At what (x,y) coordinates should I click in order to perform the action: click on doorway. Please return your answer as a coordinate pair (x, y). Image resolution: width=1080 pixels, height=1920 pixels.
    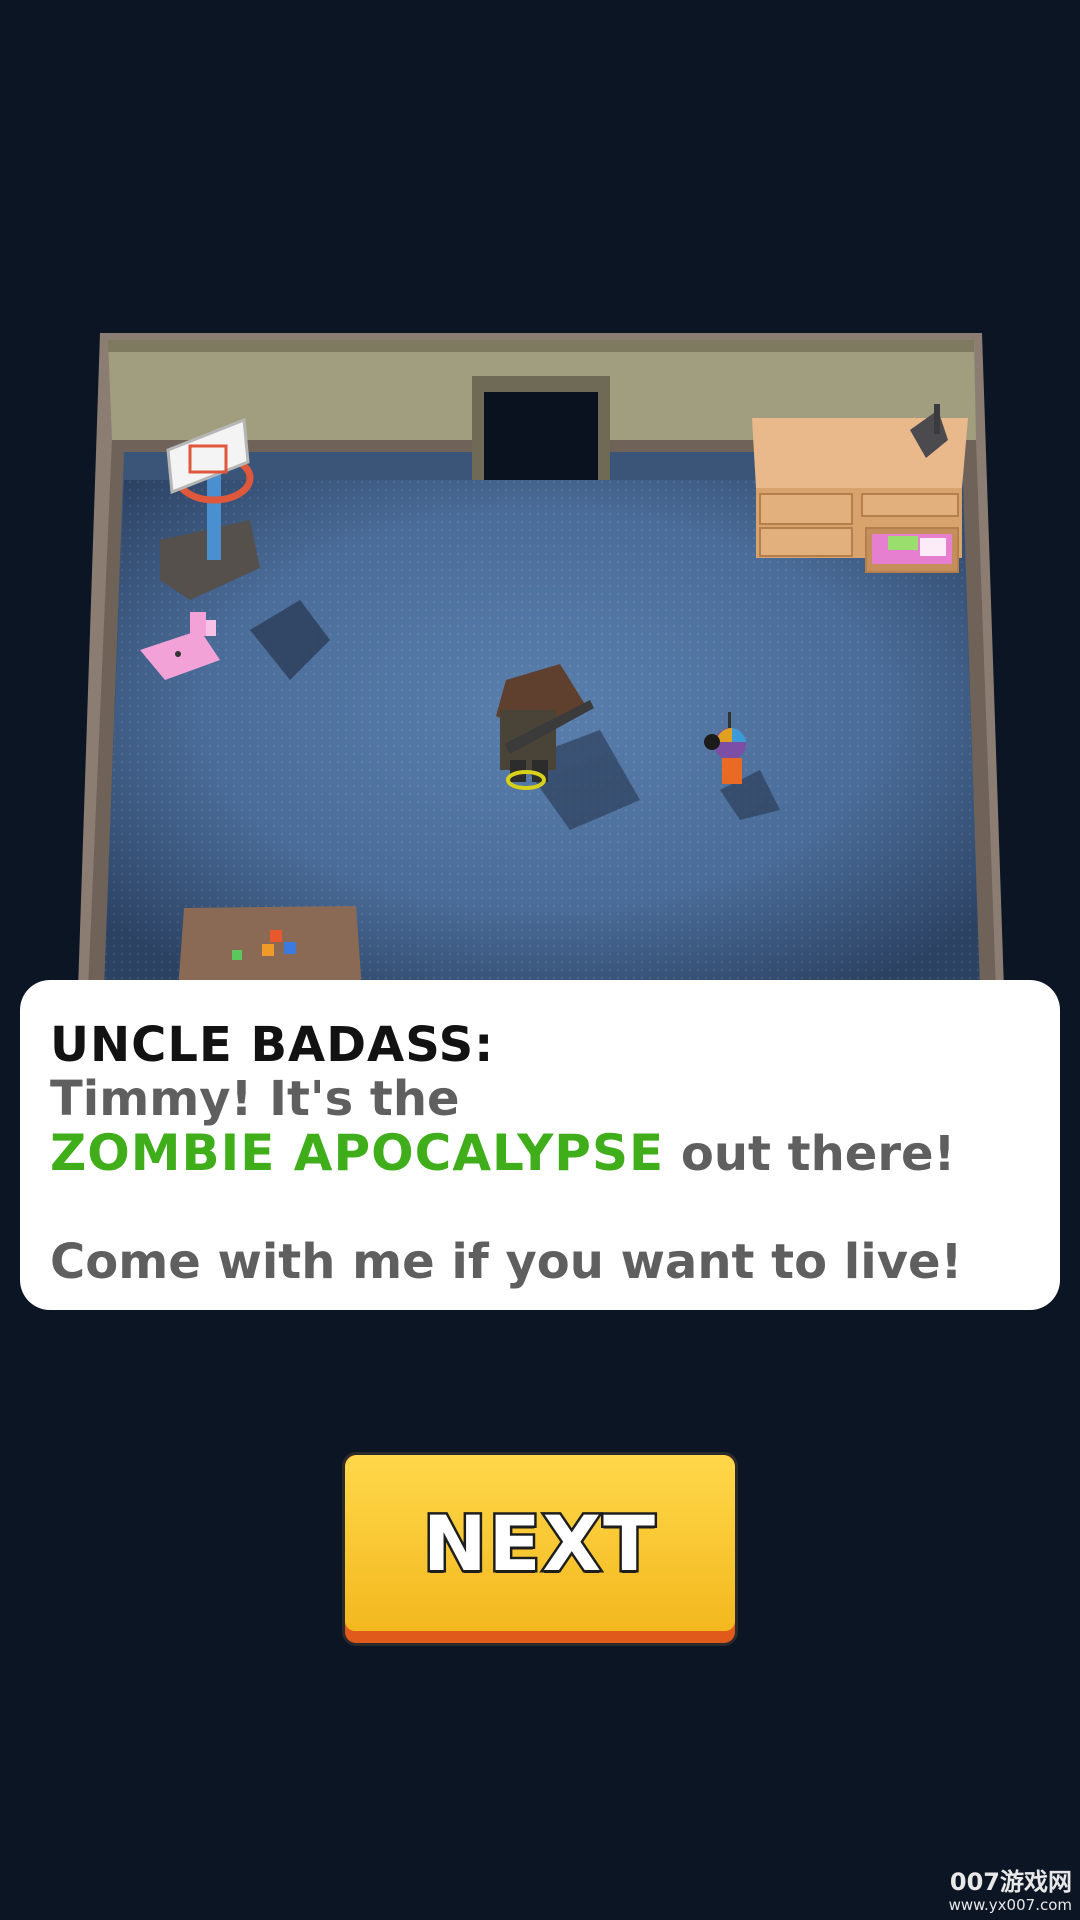
    Looking at the image, I should click on (541, 430).